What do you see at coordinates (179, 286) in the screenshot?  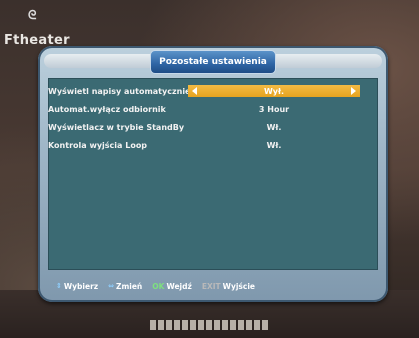 I see `hint-ok-label: Wejdź` at bounding box center [179, 286].